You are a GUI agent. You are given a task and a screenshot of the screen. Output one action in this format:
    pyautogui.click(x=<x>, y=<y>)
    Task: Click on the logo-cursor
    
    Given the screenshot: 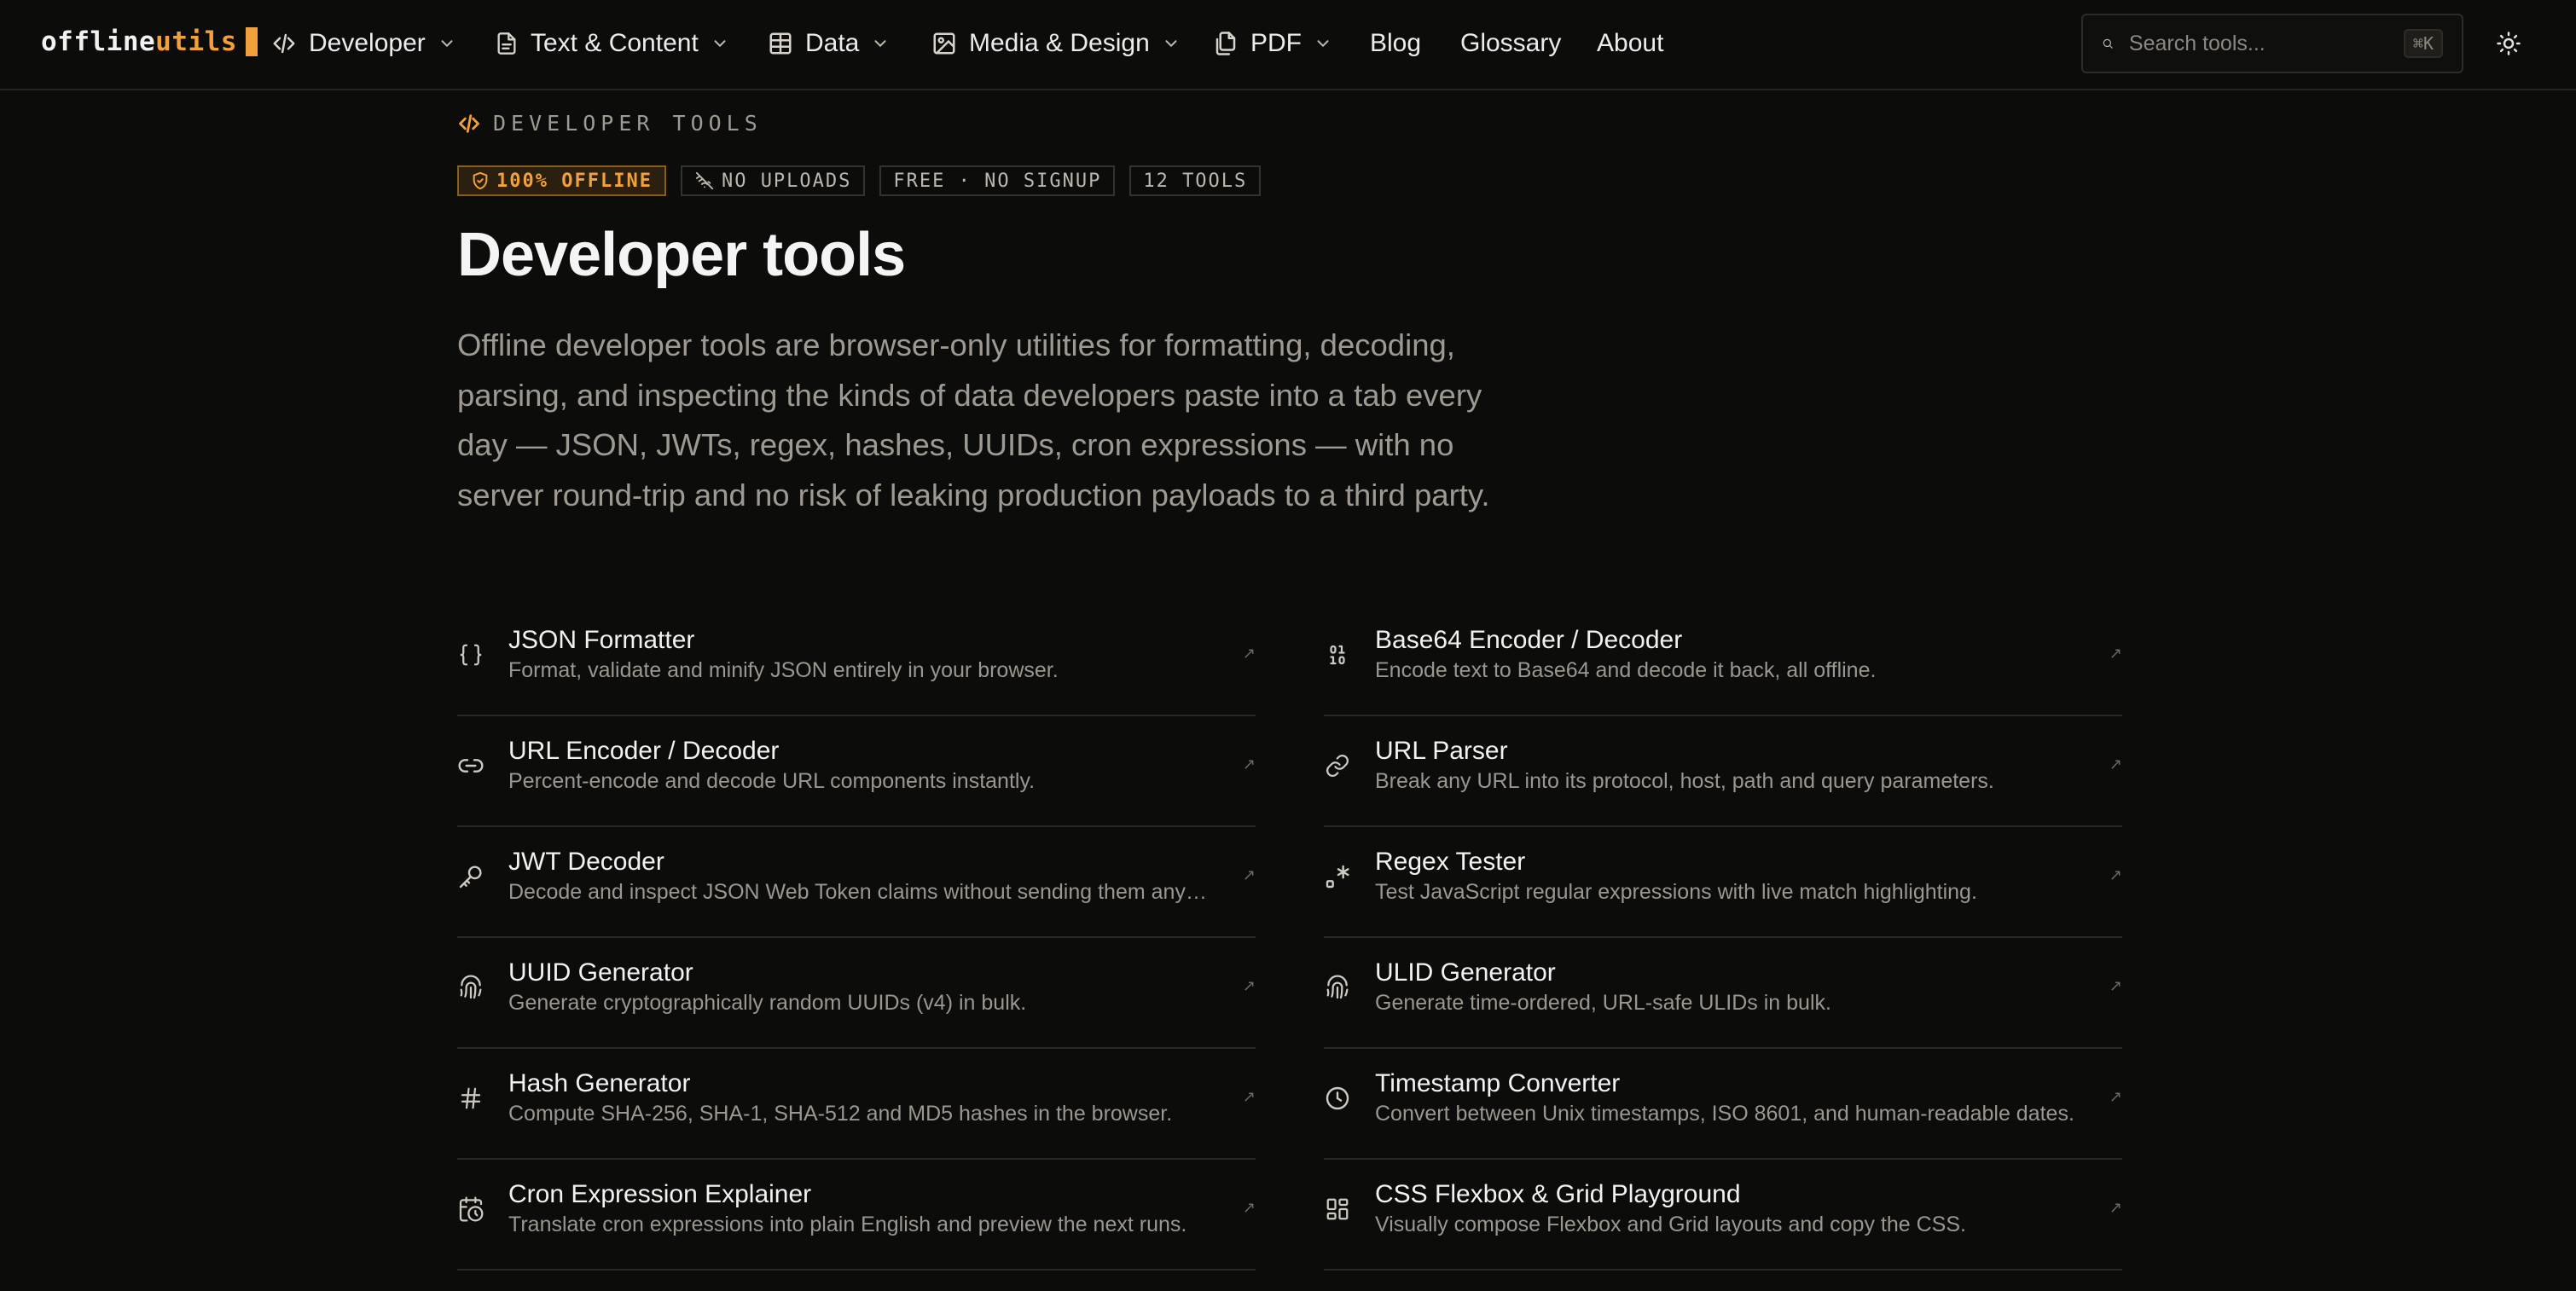 What is the action you would take?
    pyautogui.click(x=251, y=41)
    